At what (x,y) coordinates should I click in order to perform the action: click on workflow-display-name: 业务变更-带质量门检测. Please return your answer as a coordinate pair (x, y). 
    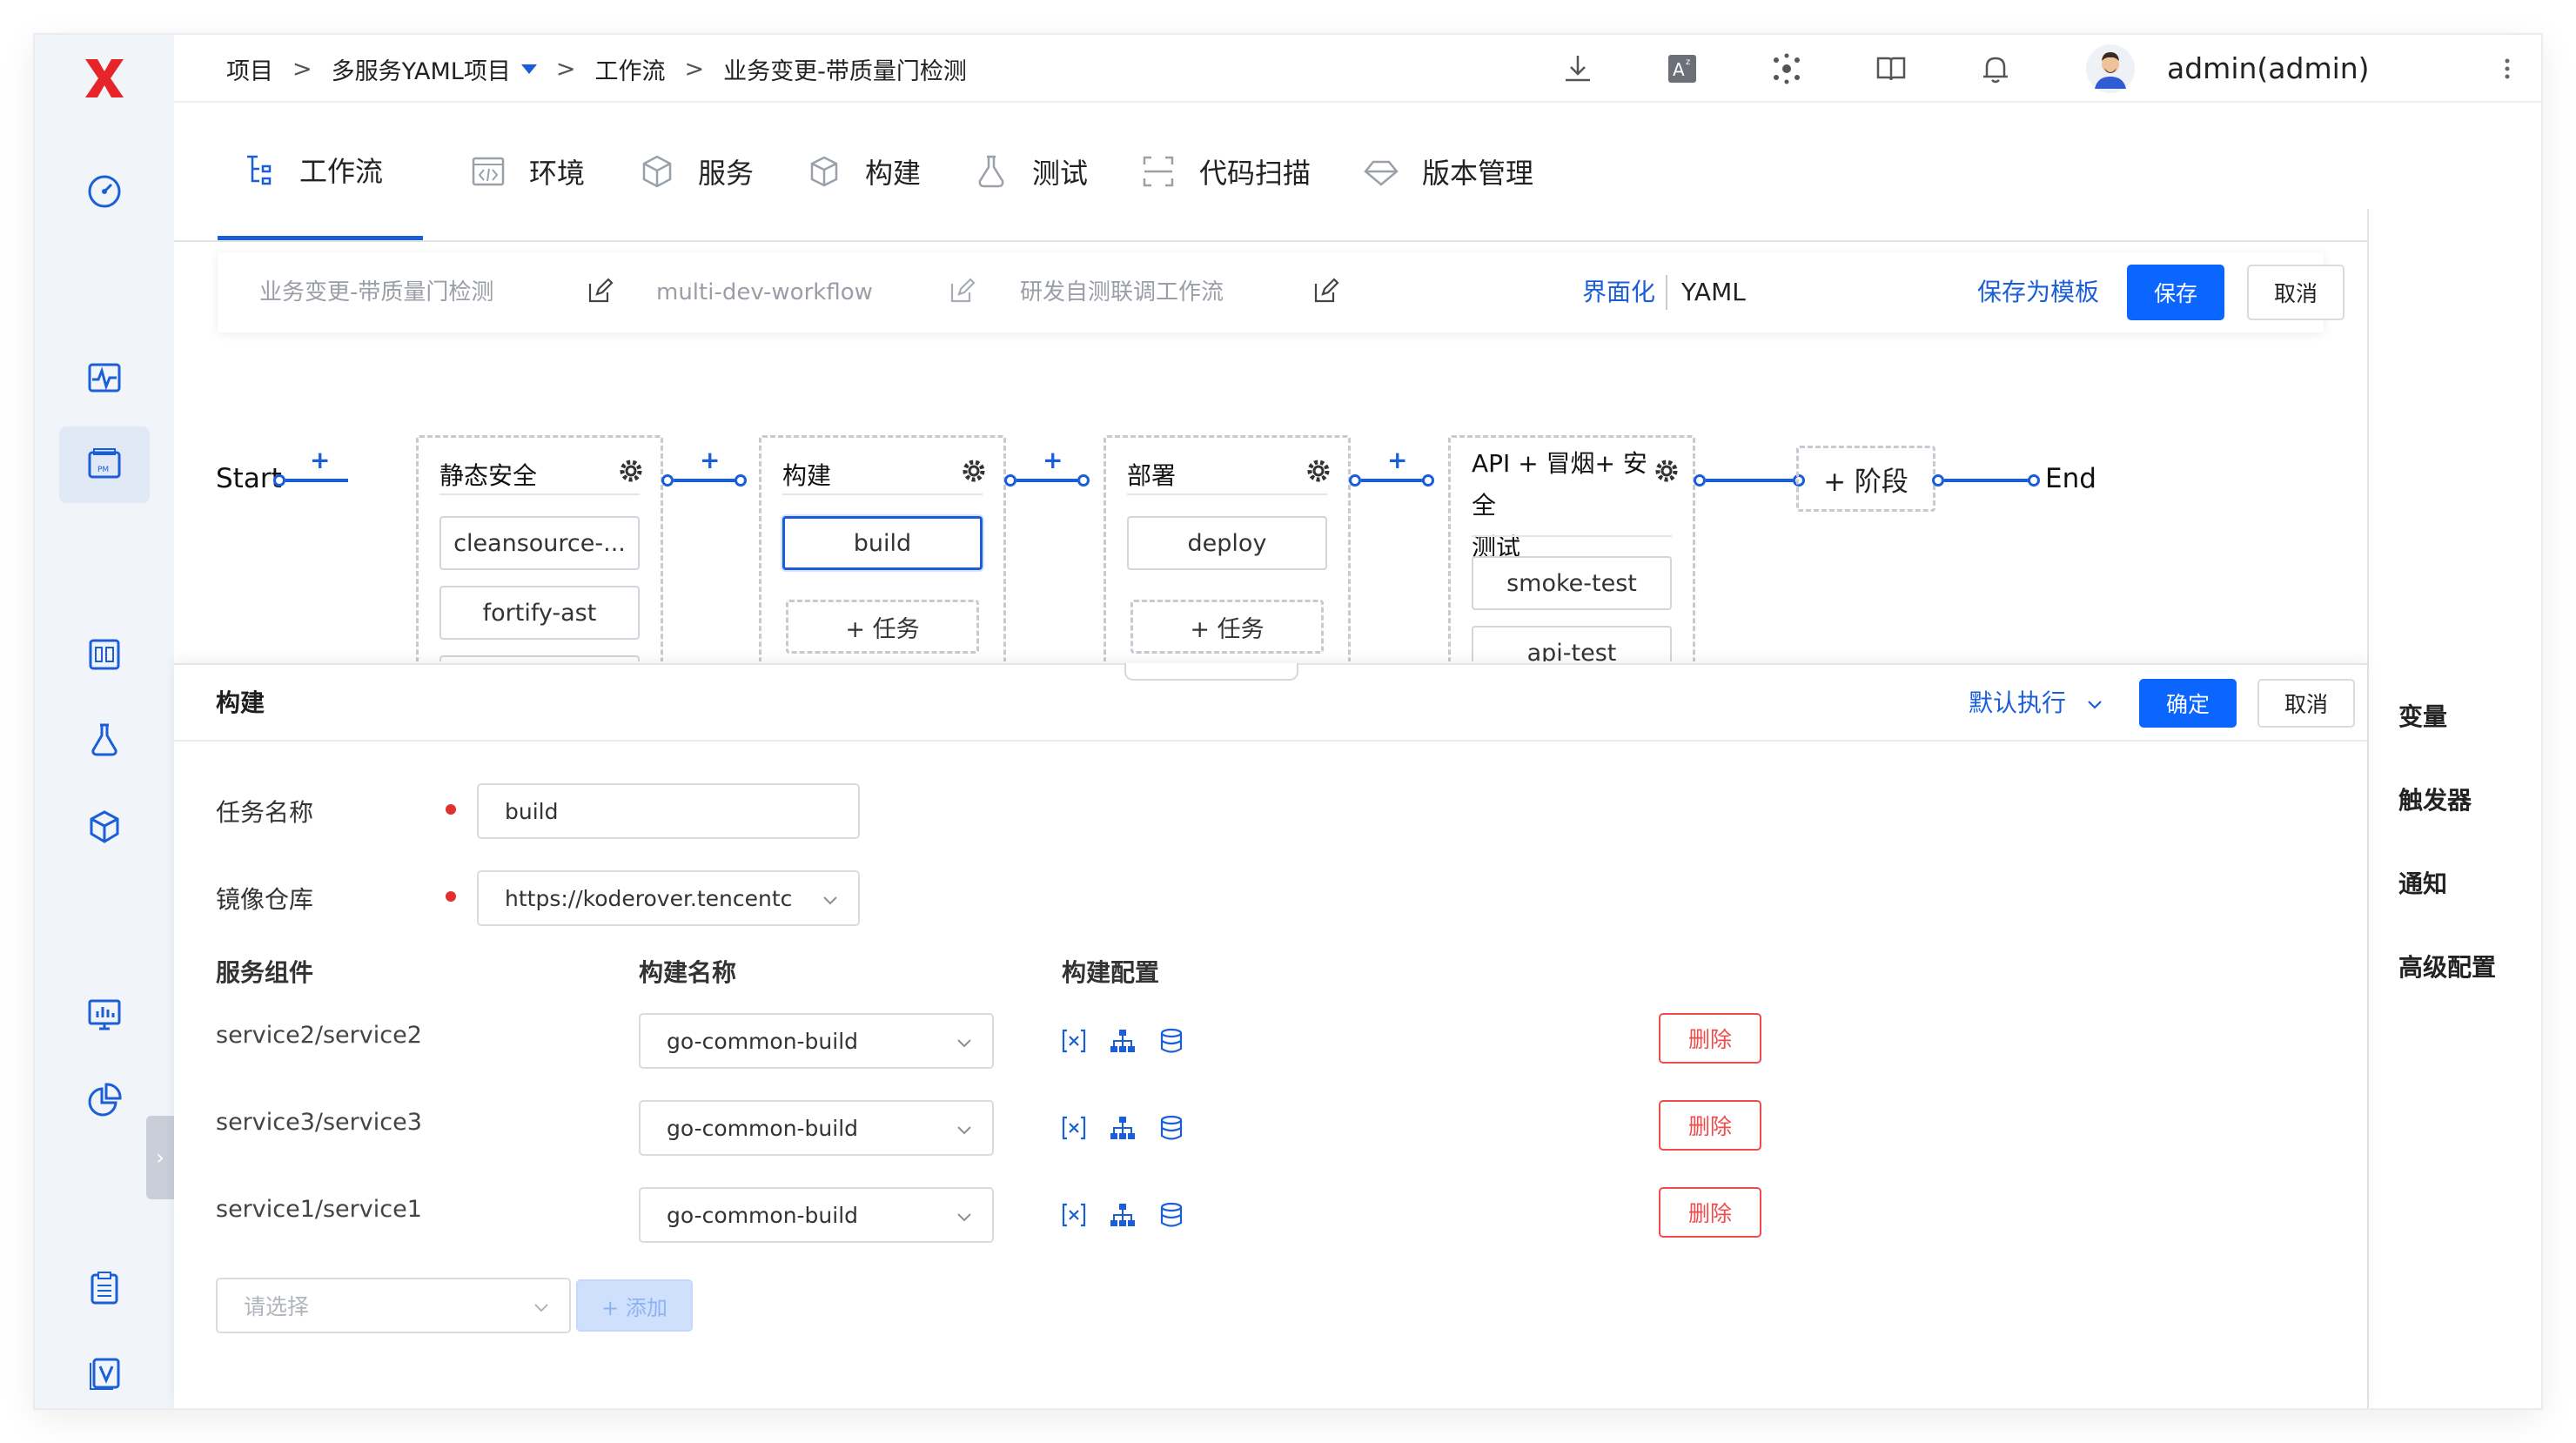
    Looking at the image, I should click on (376, 292).